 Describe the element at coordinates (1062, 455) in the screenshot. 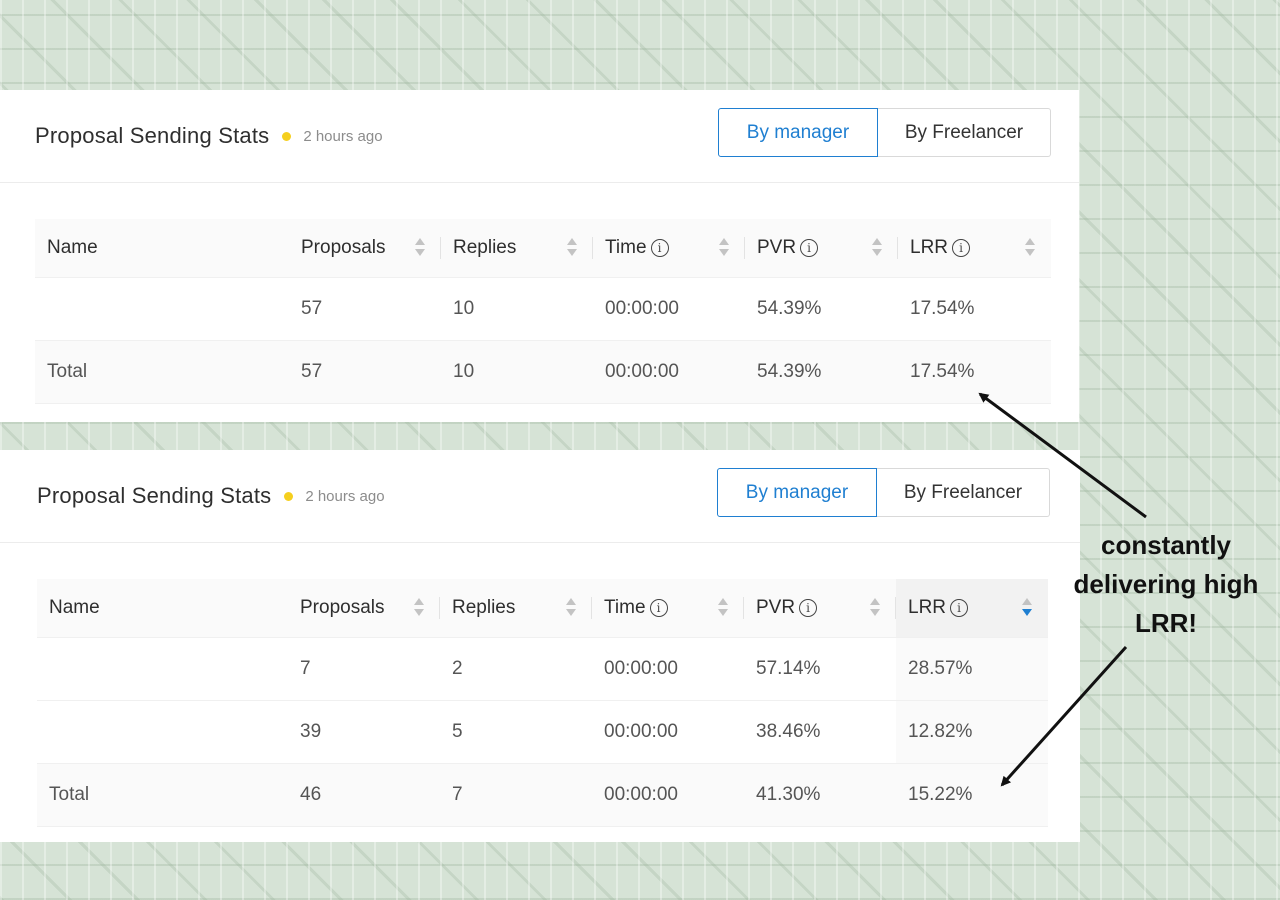

I see `arrow-to-panel-1-lrr` at that location.